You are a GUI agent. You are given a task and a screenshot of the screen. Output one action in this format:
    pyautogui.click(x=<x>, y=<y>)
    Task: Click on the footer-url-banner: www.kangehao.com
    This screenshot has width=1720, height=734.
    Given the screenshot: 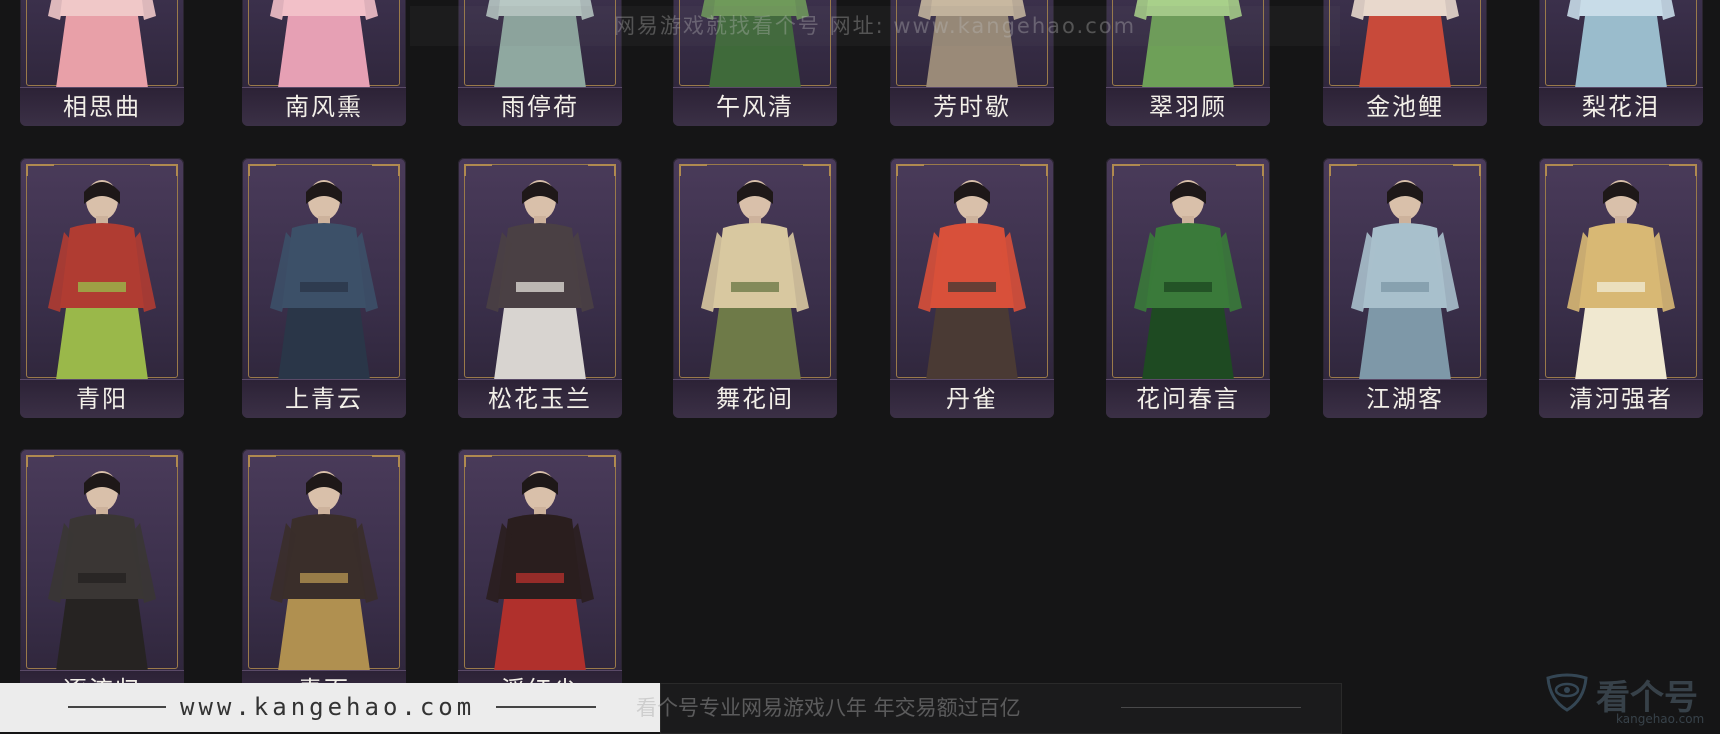 What is the action you would take?
    pyautogui.click(x=330, y=707)
    